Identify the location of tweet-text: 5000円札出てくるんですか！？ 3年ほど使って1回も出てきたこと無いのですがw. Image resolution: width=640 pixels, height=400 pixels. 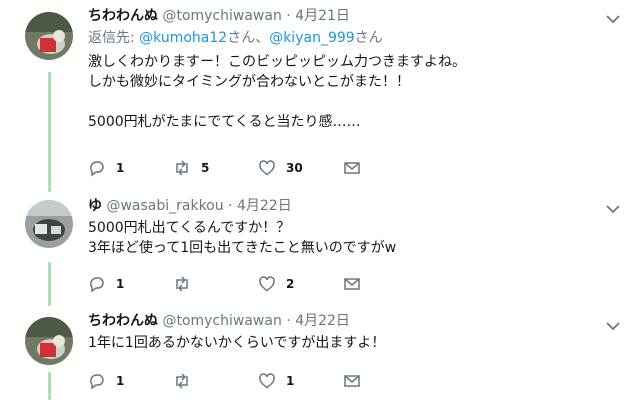
(359, 238).